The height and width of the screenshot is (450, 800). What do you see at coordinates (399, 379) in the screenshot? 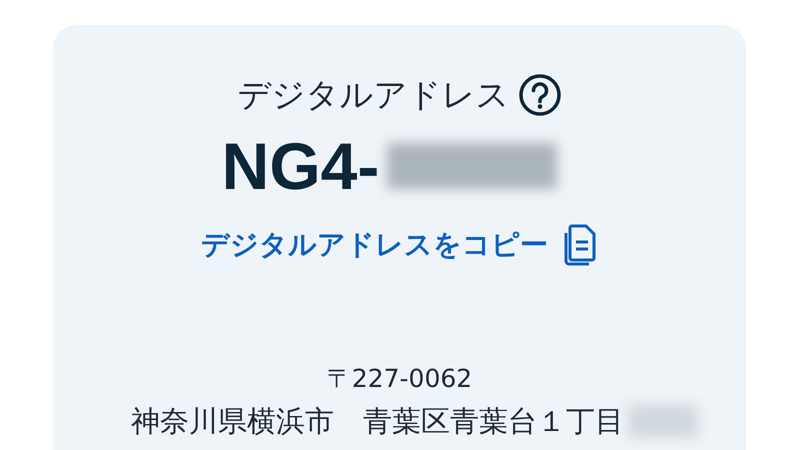
I see `postal-code: 〒227-0062` at bounding box center [399, 379].